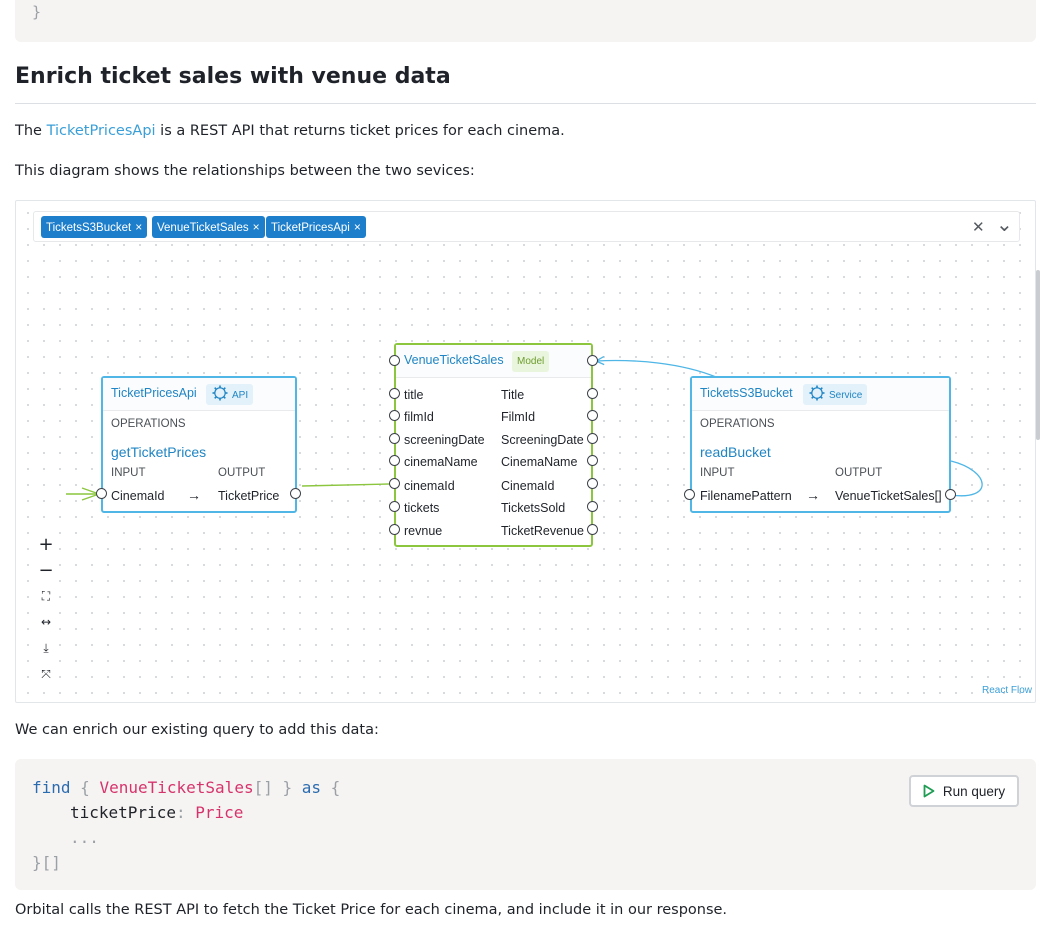 This screenshot has width=1040, height=932. I want to click on service-output-handle, so click(950, 494).